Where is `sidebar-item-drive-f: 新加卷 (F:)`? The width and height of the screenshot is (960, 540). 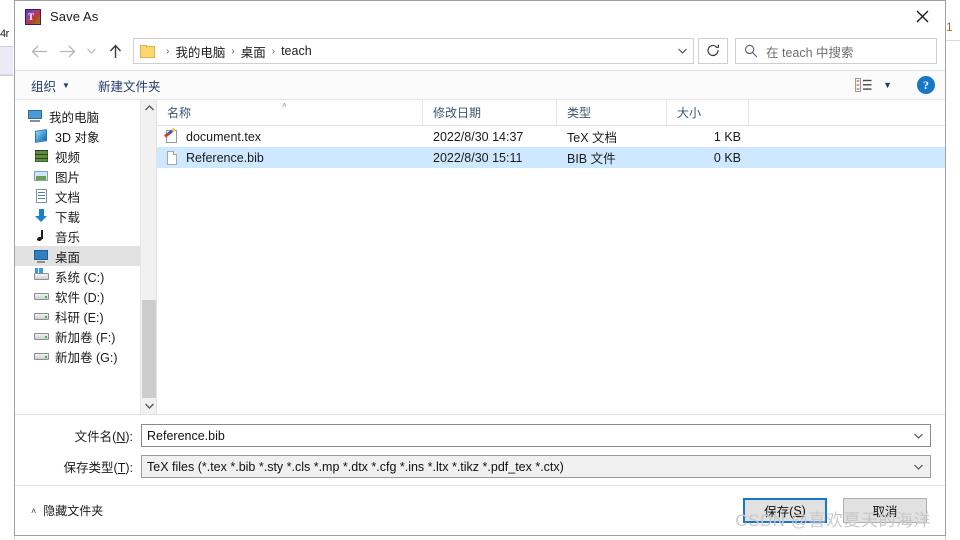 sidebar-item-drive-f: 新加卷 (F:) is located at coordinates (85, 336).